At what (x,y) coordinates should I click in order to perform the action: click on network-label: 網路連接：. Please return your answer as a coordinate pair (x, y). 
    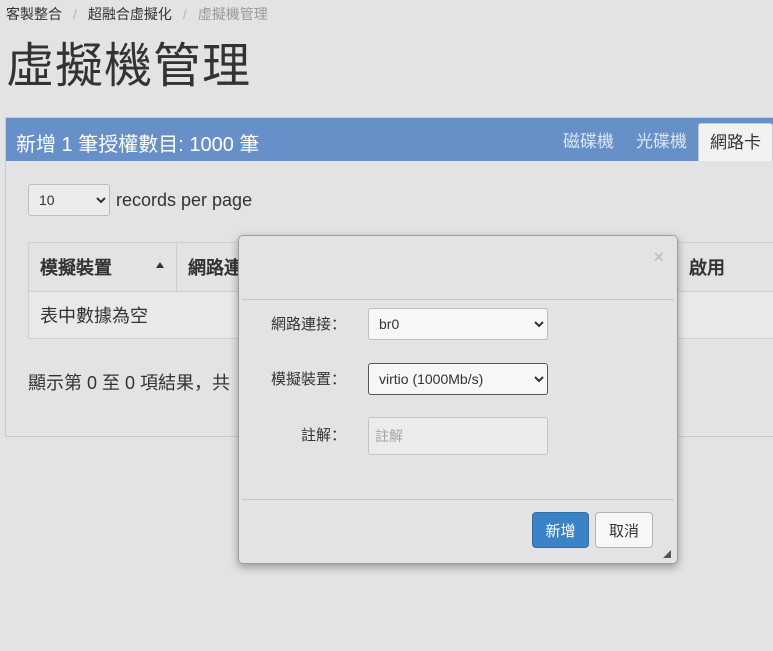
    Looking at the image, I should click on (308, 324).